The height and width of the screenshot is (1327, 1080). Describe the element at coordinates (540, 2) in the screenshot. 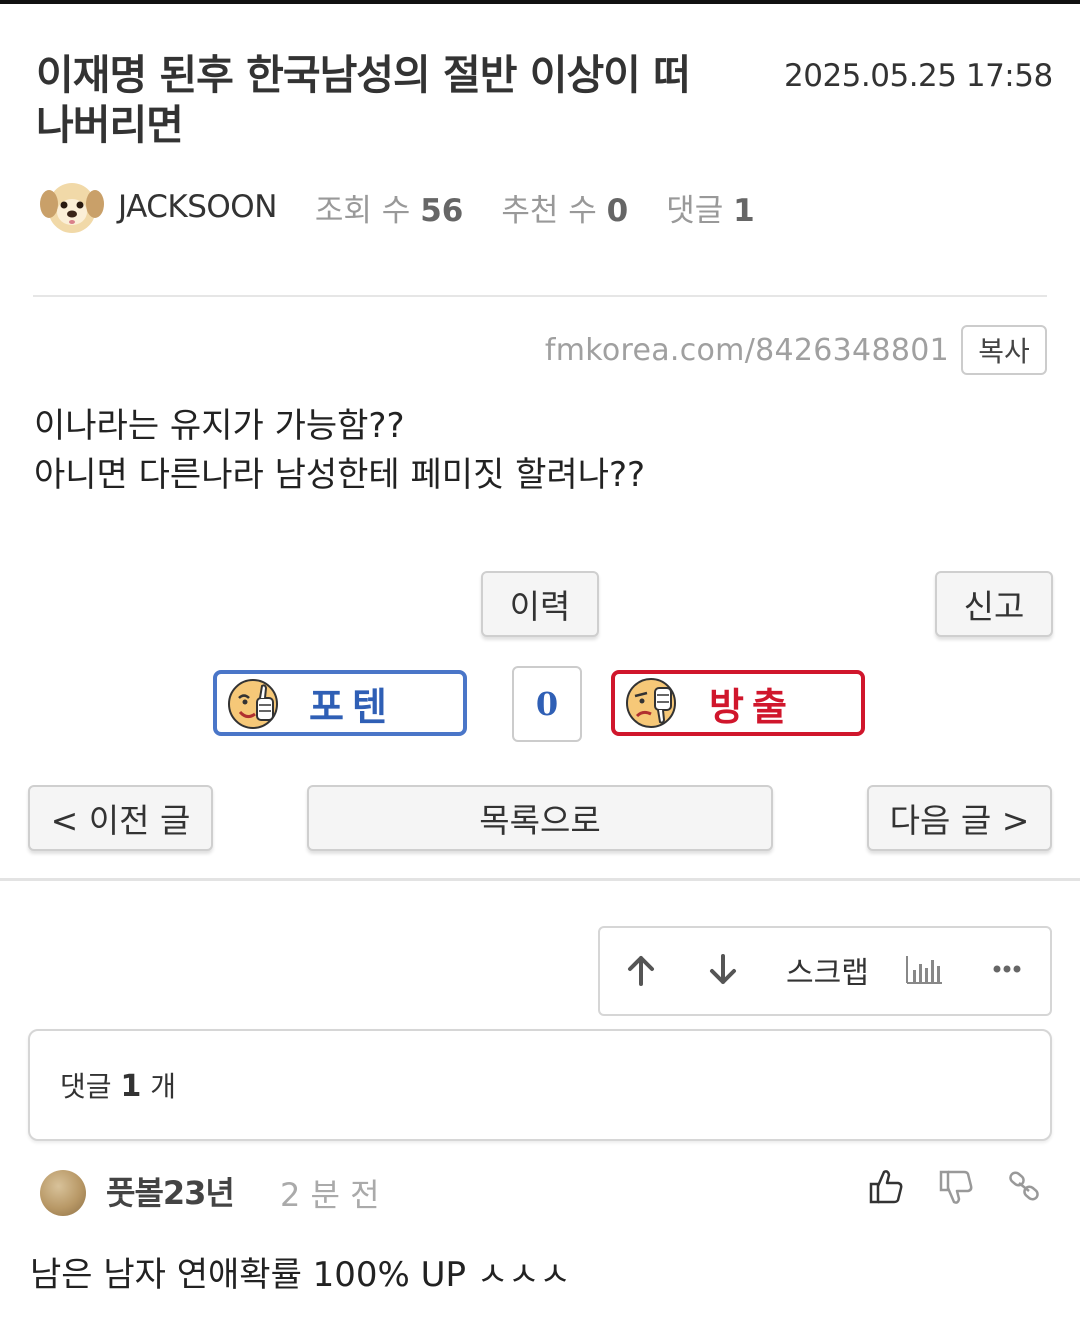

I see `top-border` at that location.